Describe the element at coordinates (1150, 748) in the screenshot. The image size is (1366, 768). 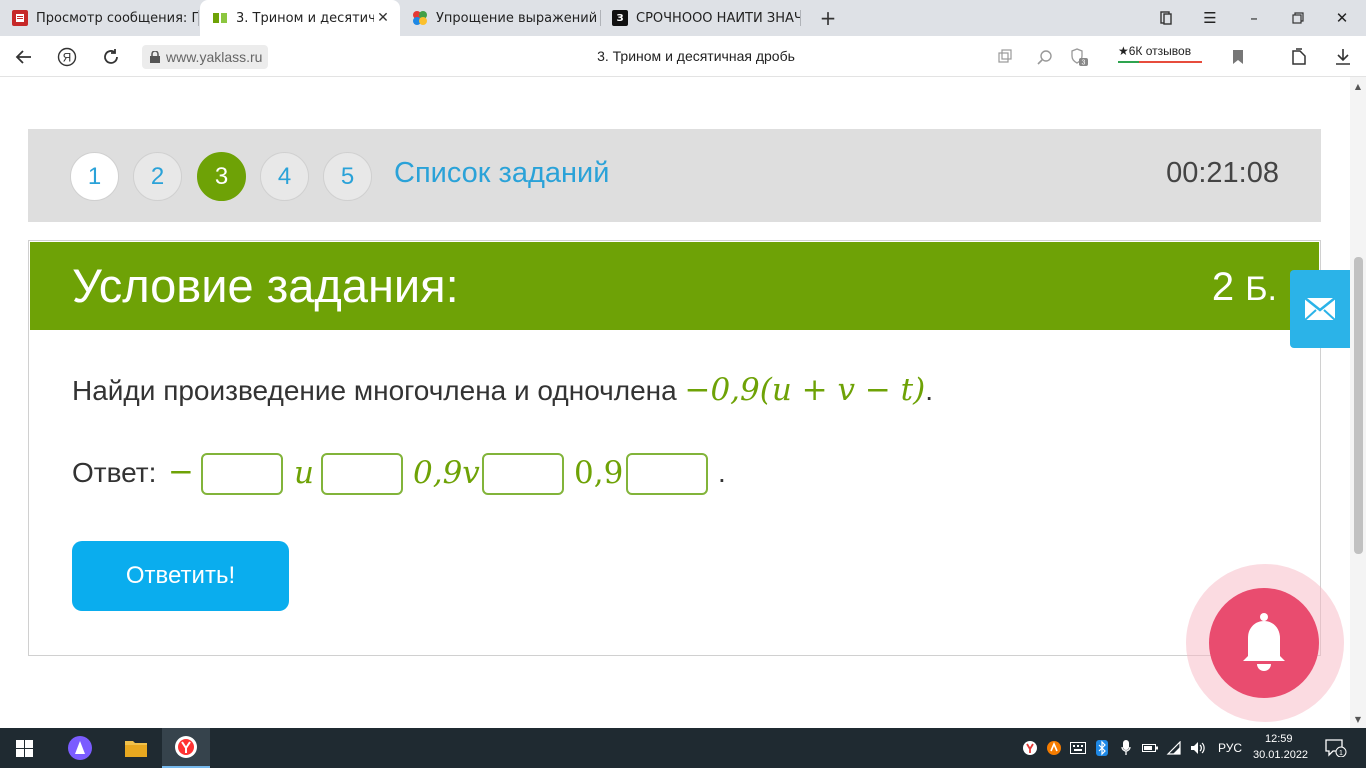
I see `battery-icon` at that location.